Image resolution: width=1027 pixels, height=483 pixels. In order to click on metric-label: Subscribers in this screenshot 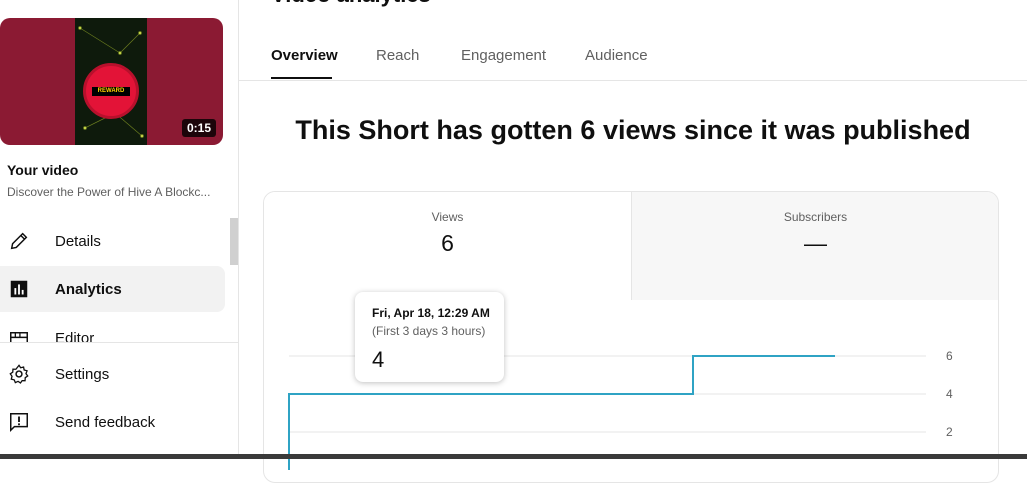, I will do `click(815, 217)`.